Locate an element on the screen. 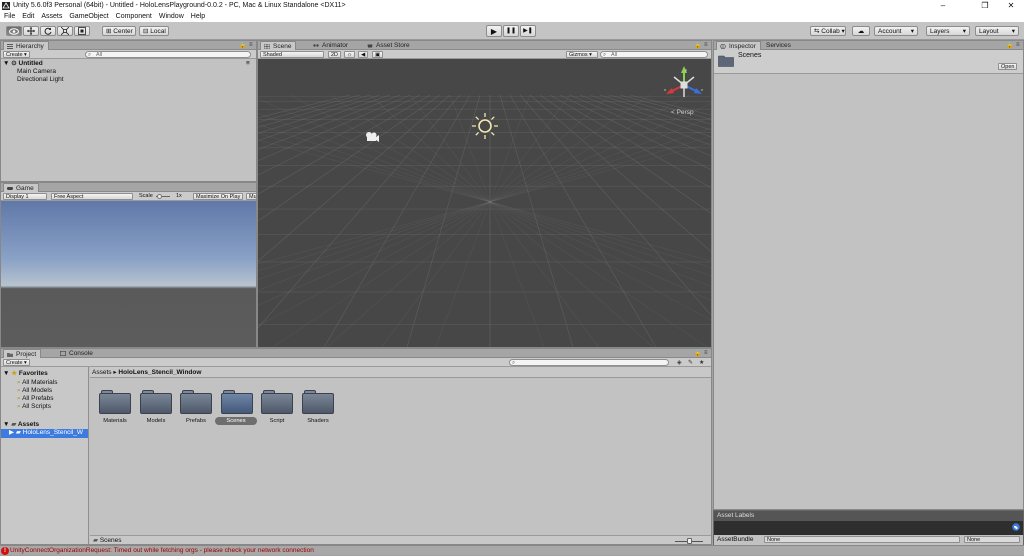 This screenshot has height=556, width=1024. search-by-label-icon: ✎ is located at coordinates (690, 362).